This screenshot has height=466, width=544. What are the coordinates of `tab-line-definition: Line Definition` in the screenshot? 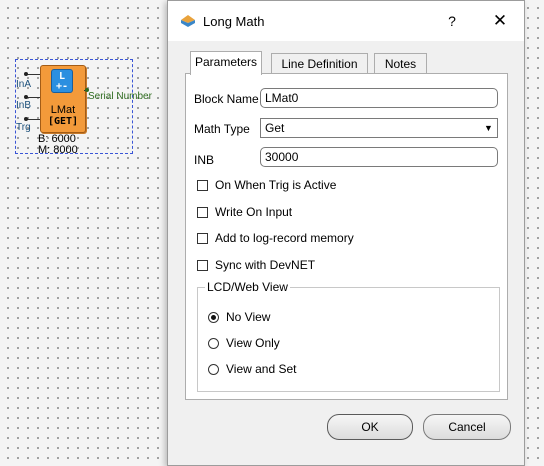 It's located at (319, 63).